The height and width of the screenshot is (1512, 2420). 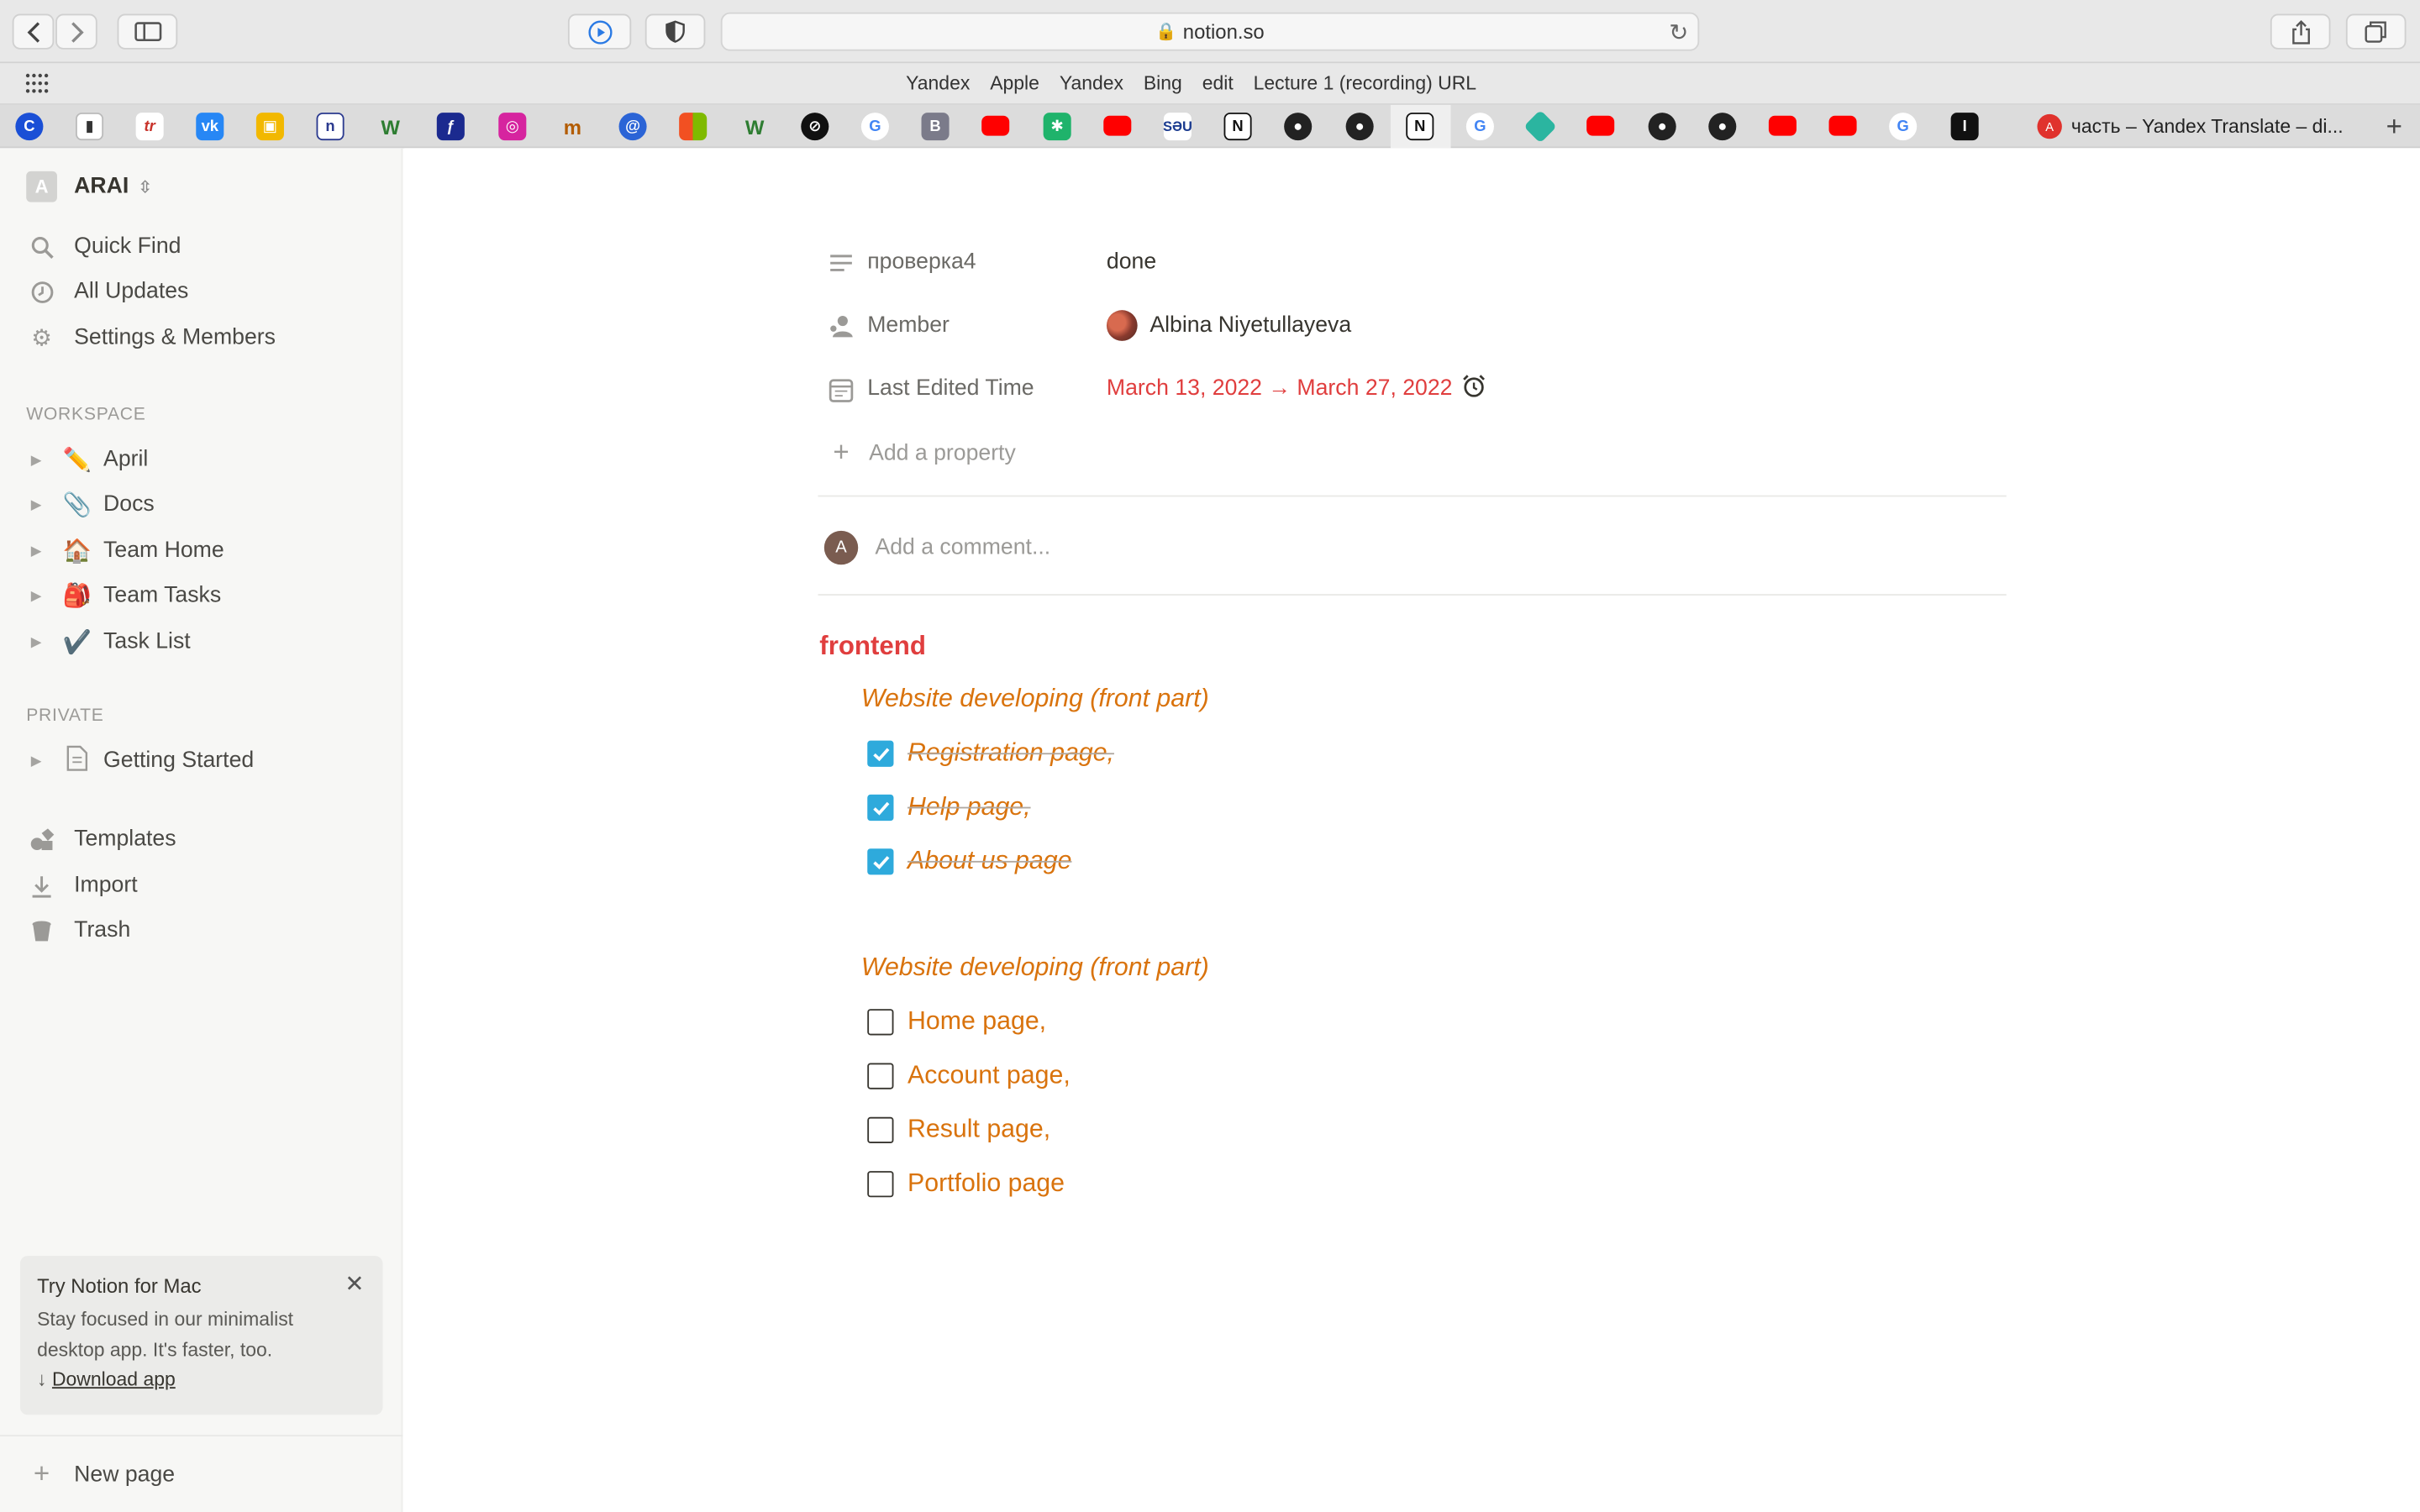 I want to click on todo-item: Help page,, so click(x=949, y=807).